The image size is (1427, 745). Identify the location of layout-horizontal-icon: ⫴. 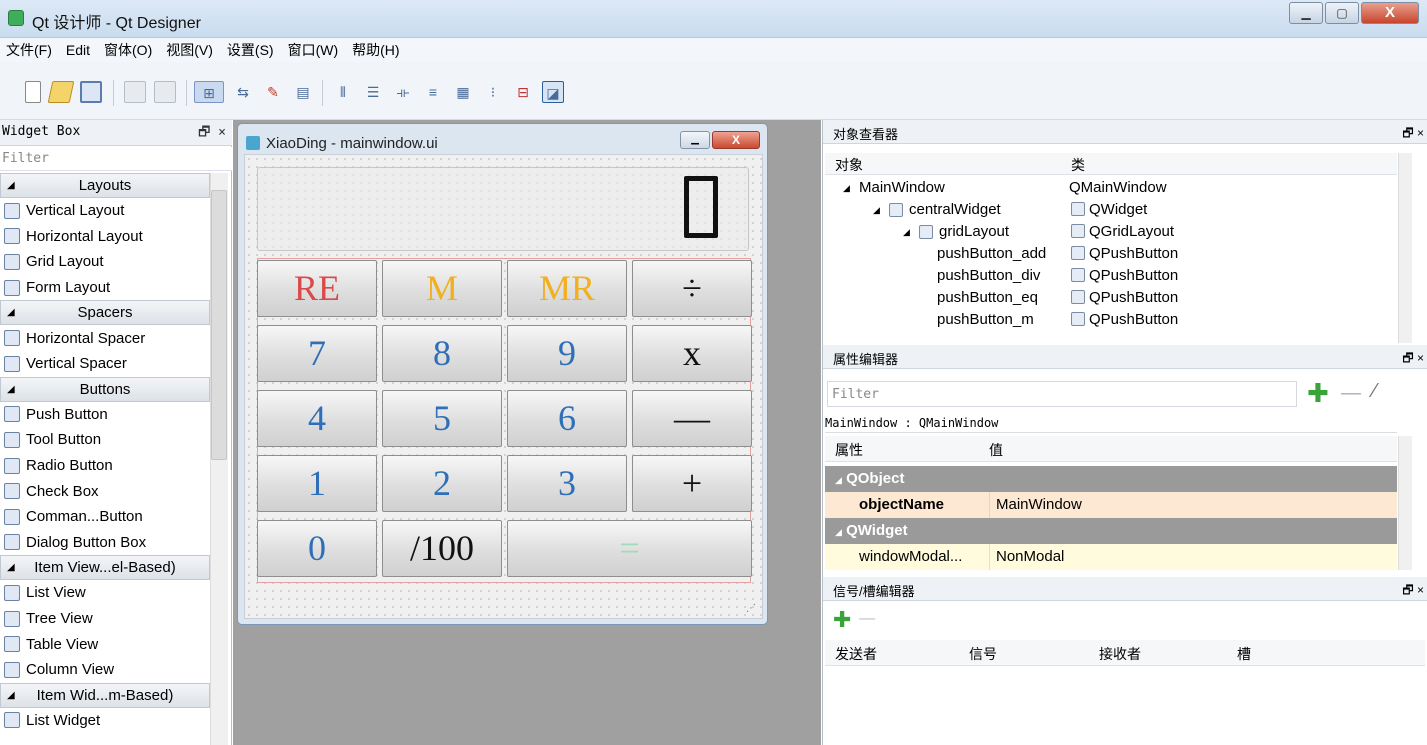
(343, 92).